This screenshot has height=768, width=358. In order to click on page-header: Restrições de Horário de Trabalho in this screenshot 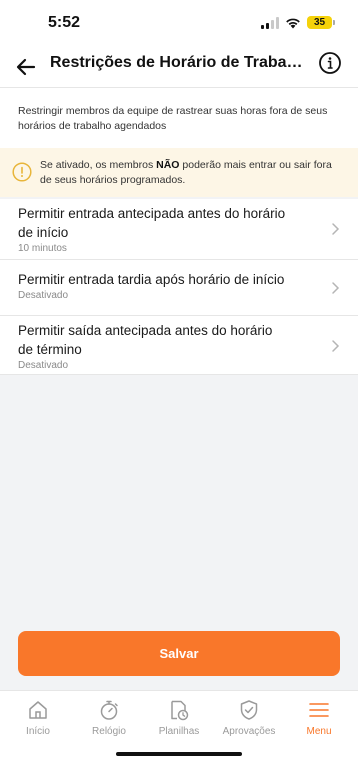, I will do `click(179, 67)`.